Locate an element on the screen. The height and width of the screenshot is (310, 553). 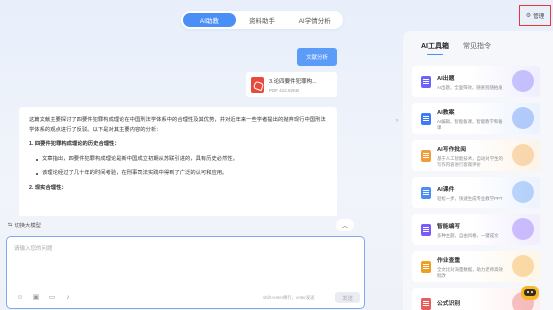
user-message-bubble: 文献分析 is located at coordinates (317, 57).